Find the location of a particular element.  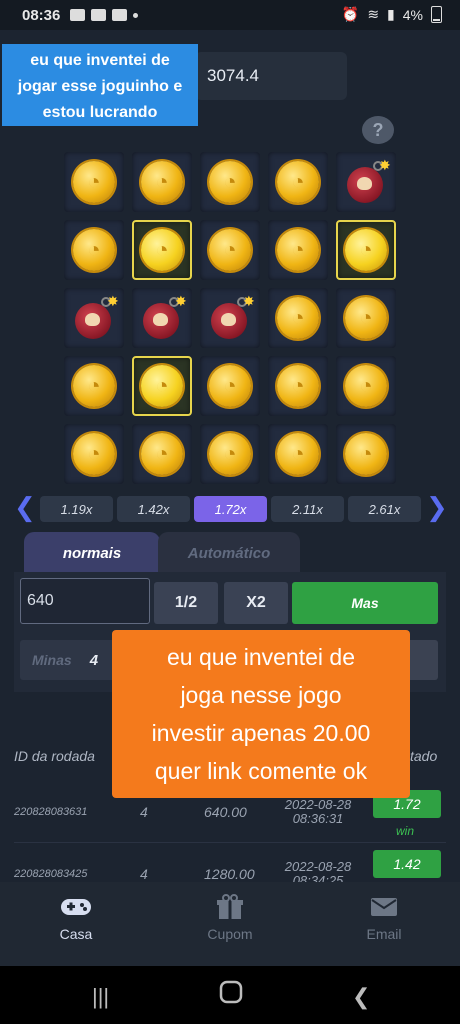

notification-icons is located at coordinates (104, 15).